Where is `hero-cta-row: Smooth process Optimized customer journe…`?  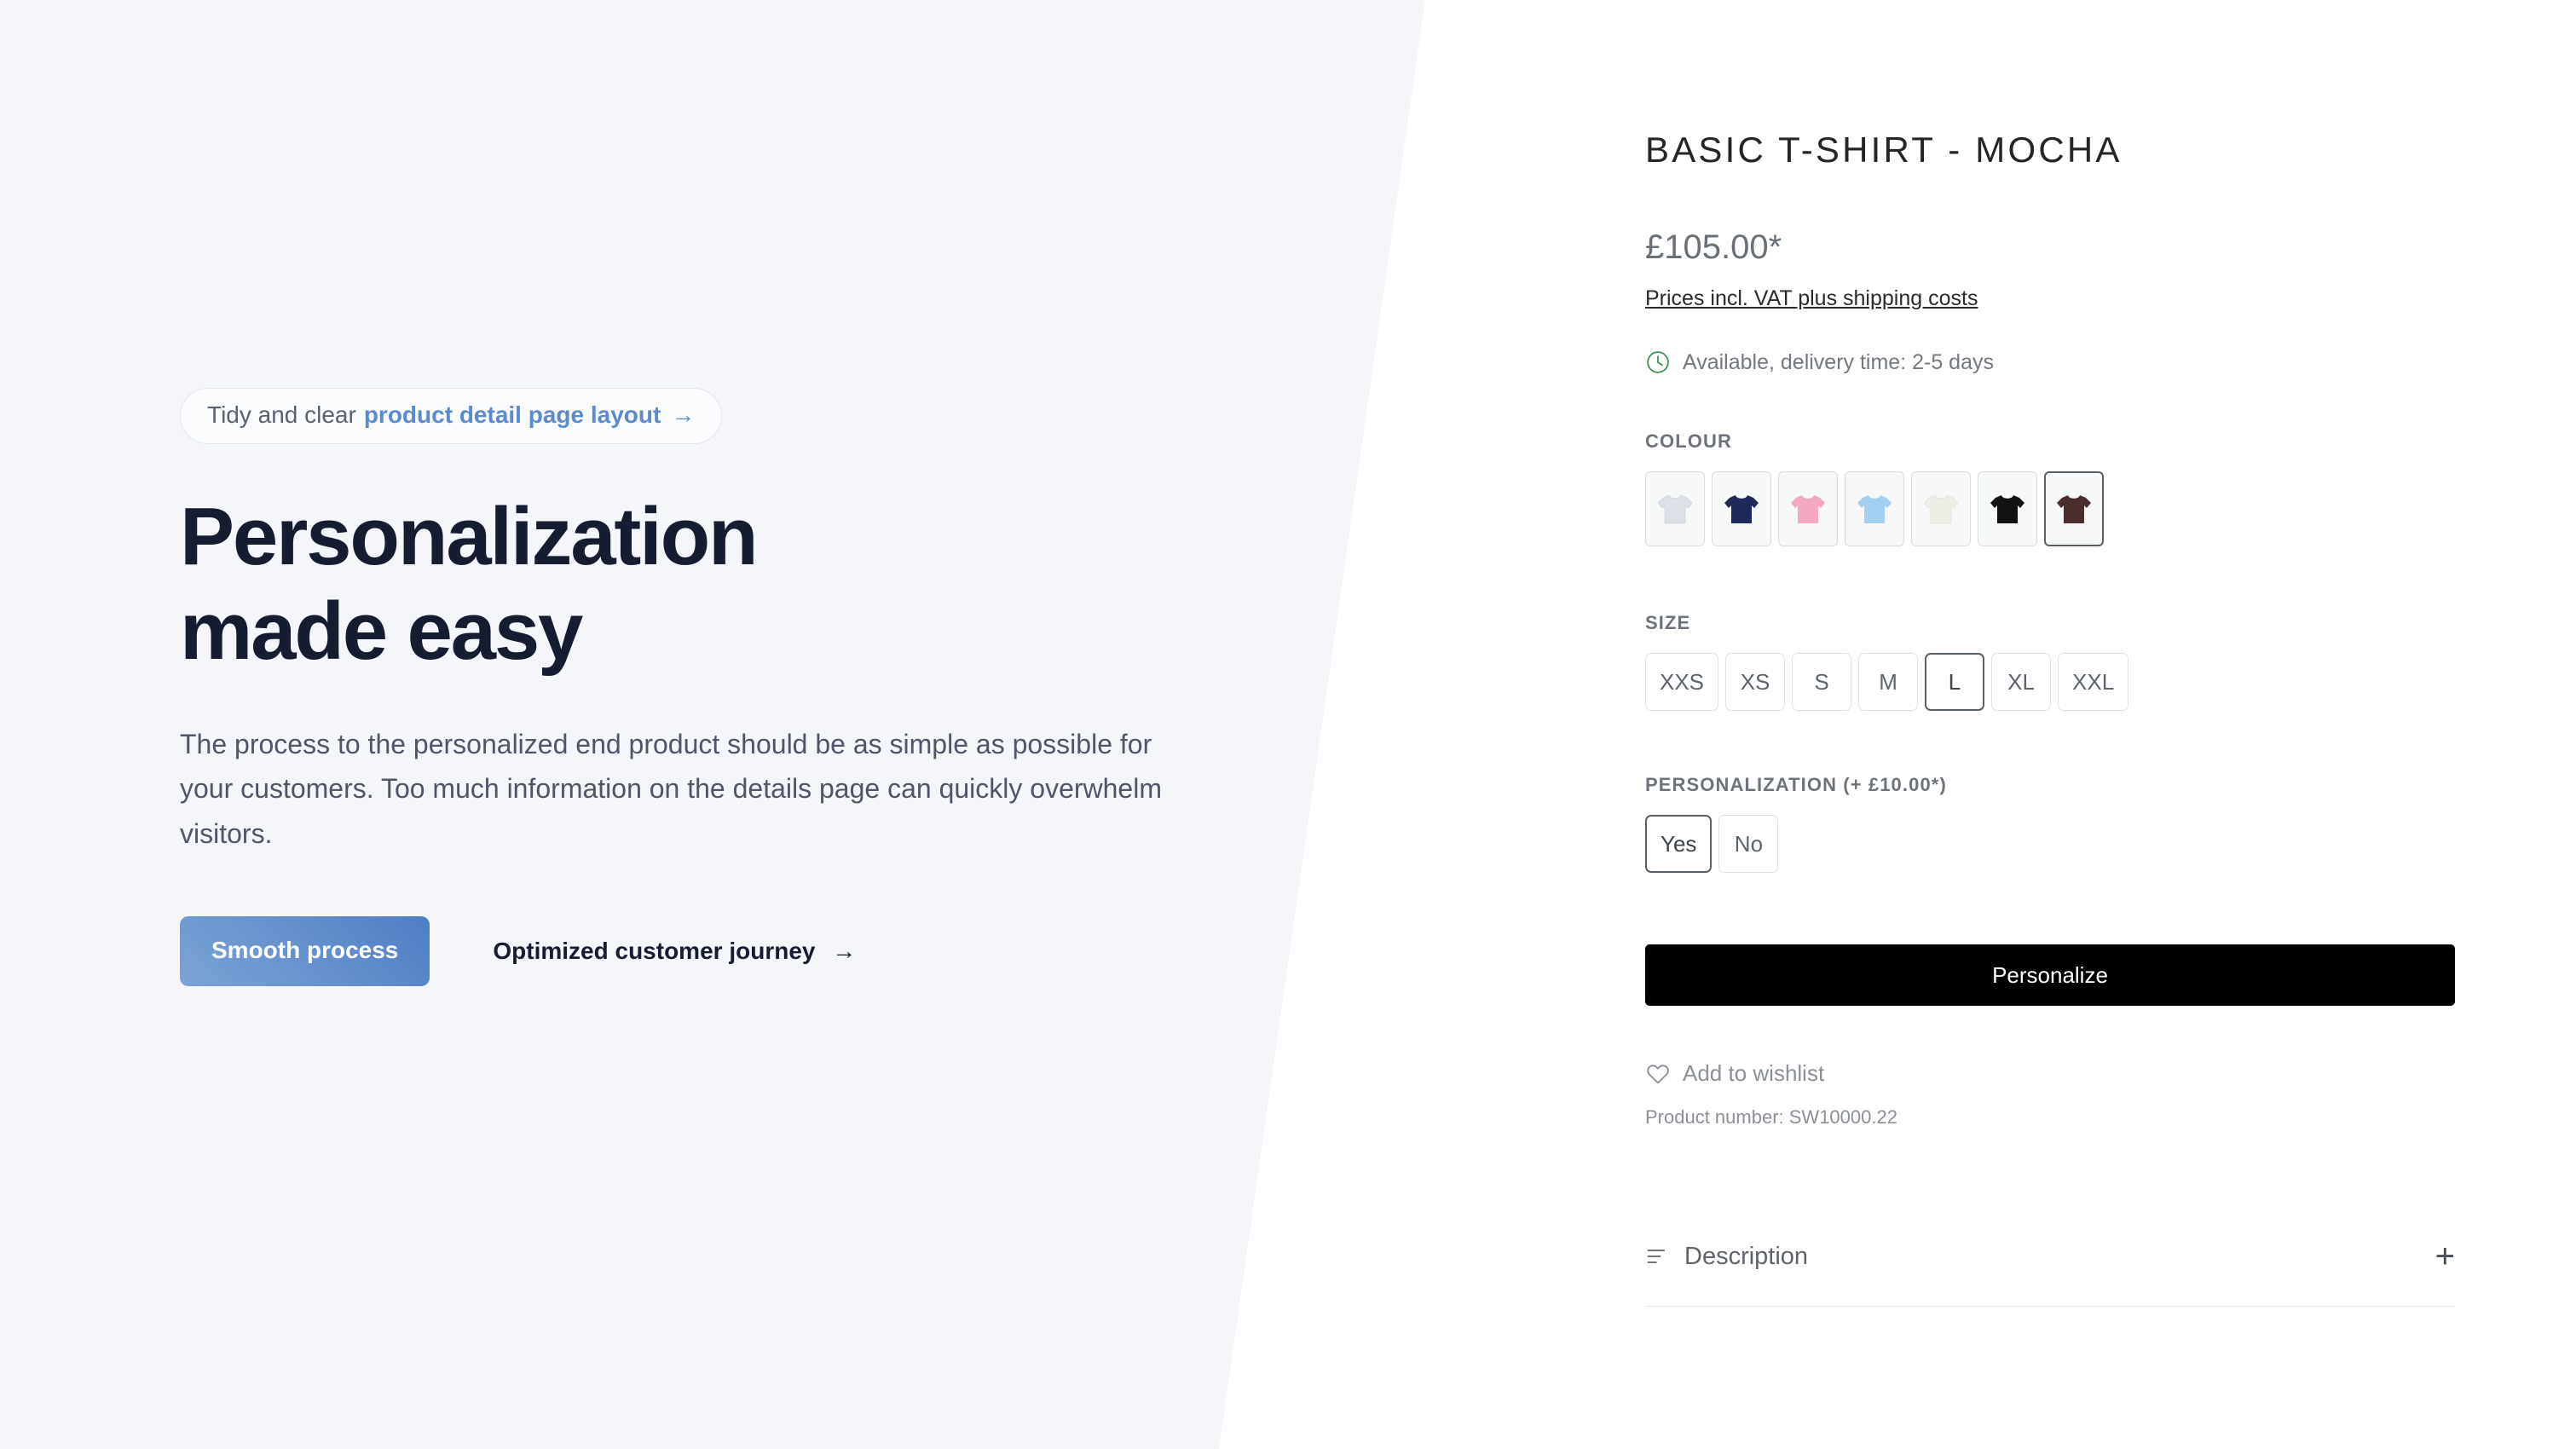 hero-cta-row: Smooth process Optimized customer journe… is located at coordinates (691, 951).